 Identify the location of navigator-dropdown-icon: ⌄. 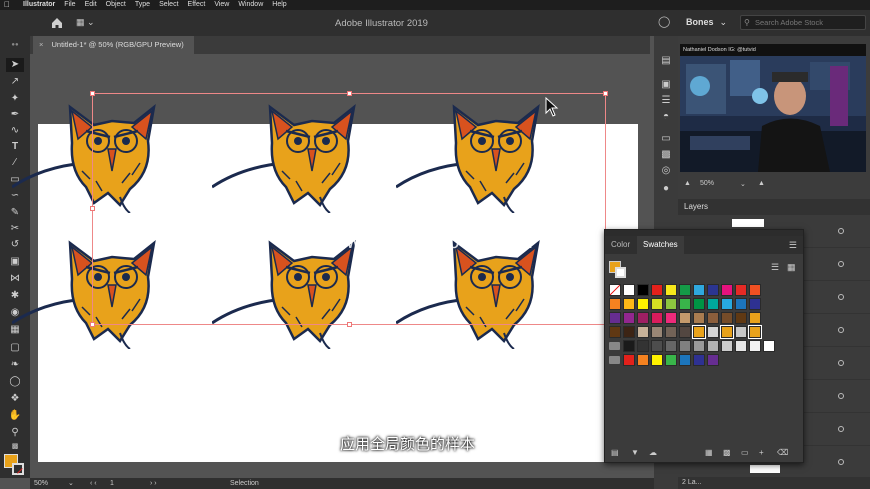
(743, 184).